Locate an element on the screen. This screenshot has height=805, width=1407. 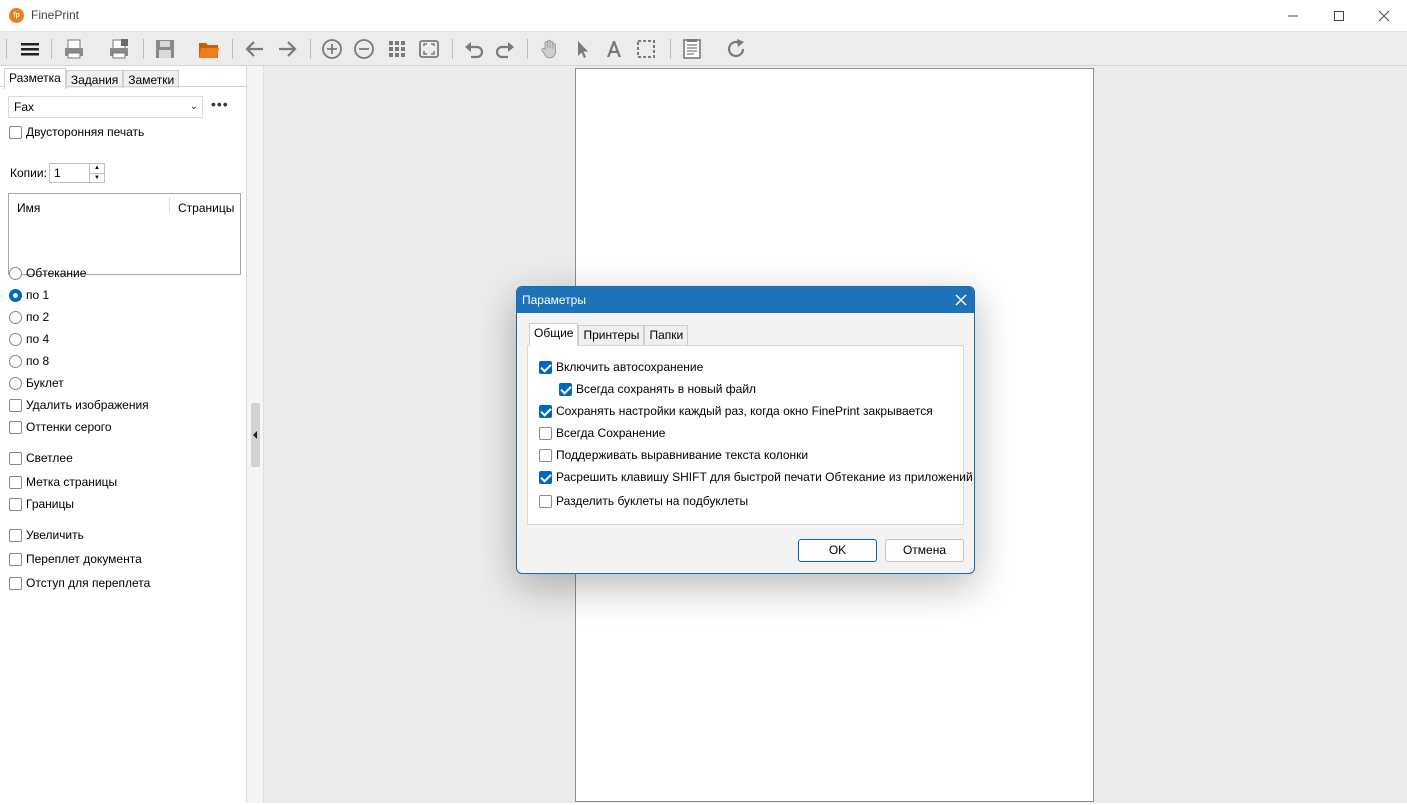
gutter-checkbox is located at coordinates (15, 583).